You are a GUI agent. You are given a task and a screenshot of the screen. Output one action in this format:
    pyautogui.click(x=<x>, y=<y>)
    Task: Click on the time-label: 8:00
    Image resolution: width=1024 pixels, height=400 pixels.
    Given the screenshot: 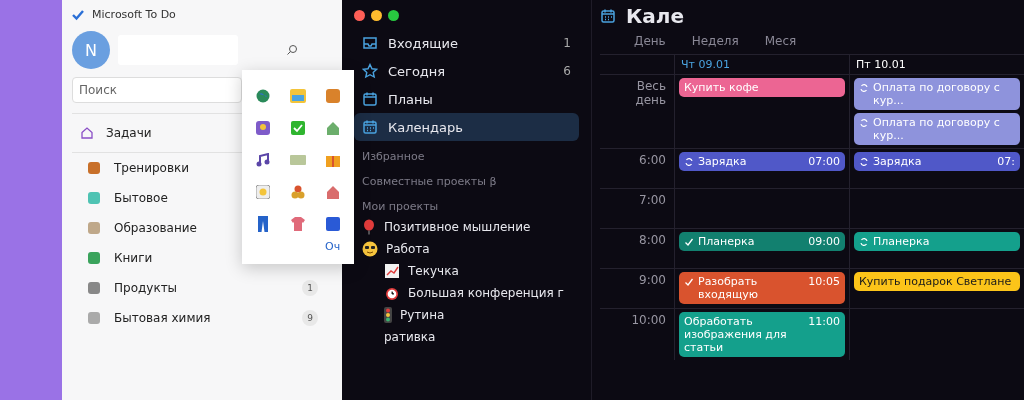 What is the action you would take?
    pyautogui.click(x=637, y=248)
    